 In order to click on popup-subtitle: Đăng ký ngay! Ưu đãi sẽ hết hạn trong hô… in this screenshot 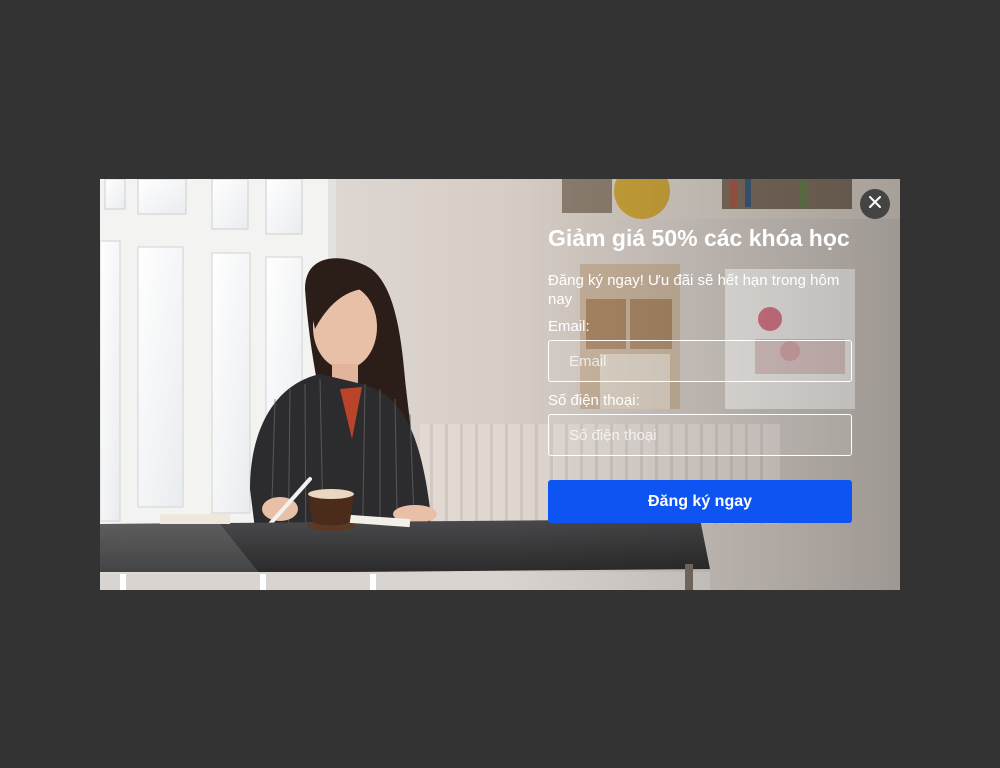, I will do `click(694, 290)`.